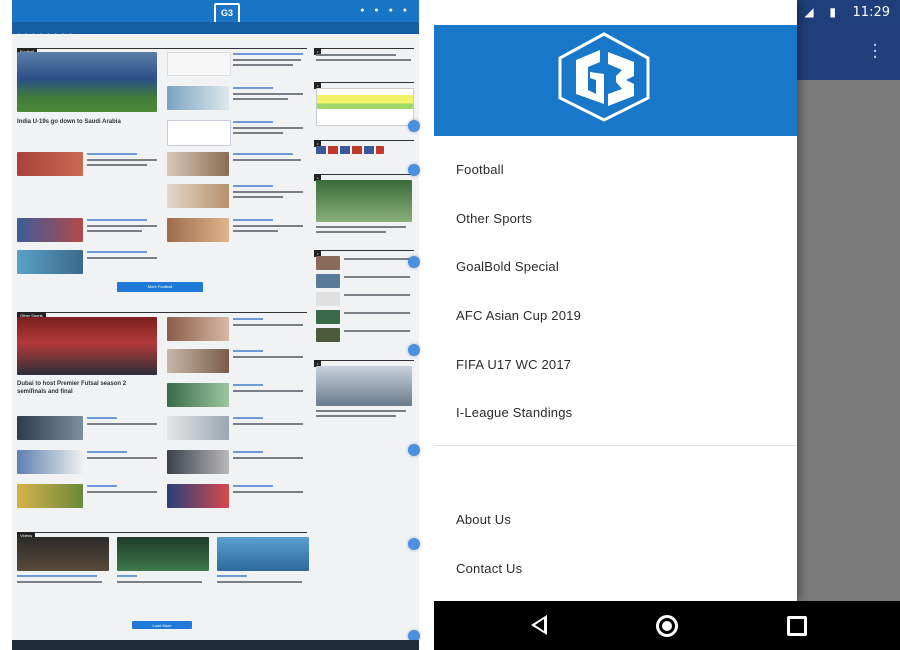 This screenshot has width=900, height=650. I want to click on status-time: 11:29, so click(871, 12).